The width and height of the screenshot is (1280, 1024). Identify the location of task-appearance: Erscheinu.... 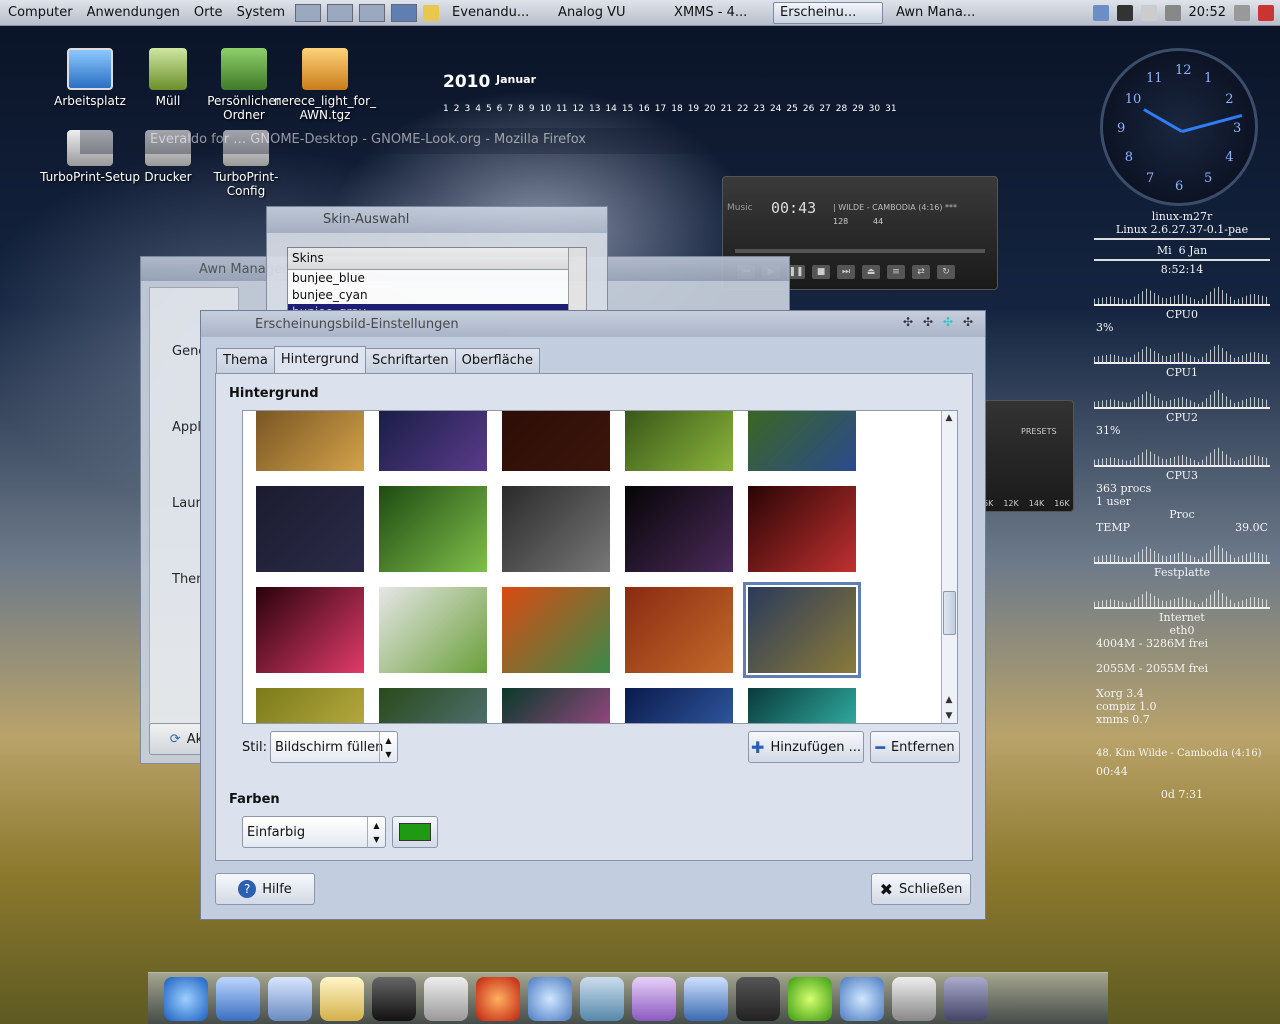
(828, 12).